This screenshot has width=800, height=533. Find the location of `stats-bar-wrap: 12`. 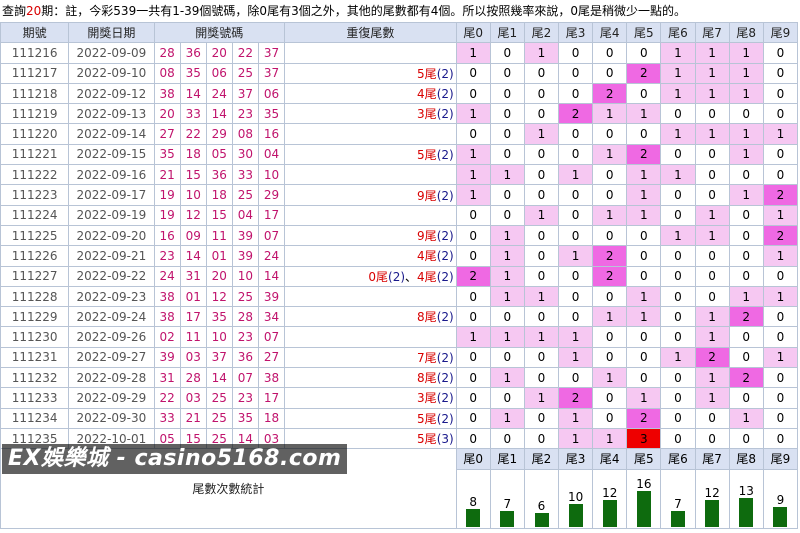

stats-bar-wrap: 12 is located at coordinates (712, 498).